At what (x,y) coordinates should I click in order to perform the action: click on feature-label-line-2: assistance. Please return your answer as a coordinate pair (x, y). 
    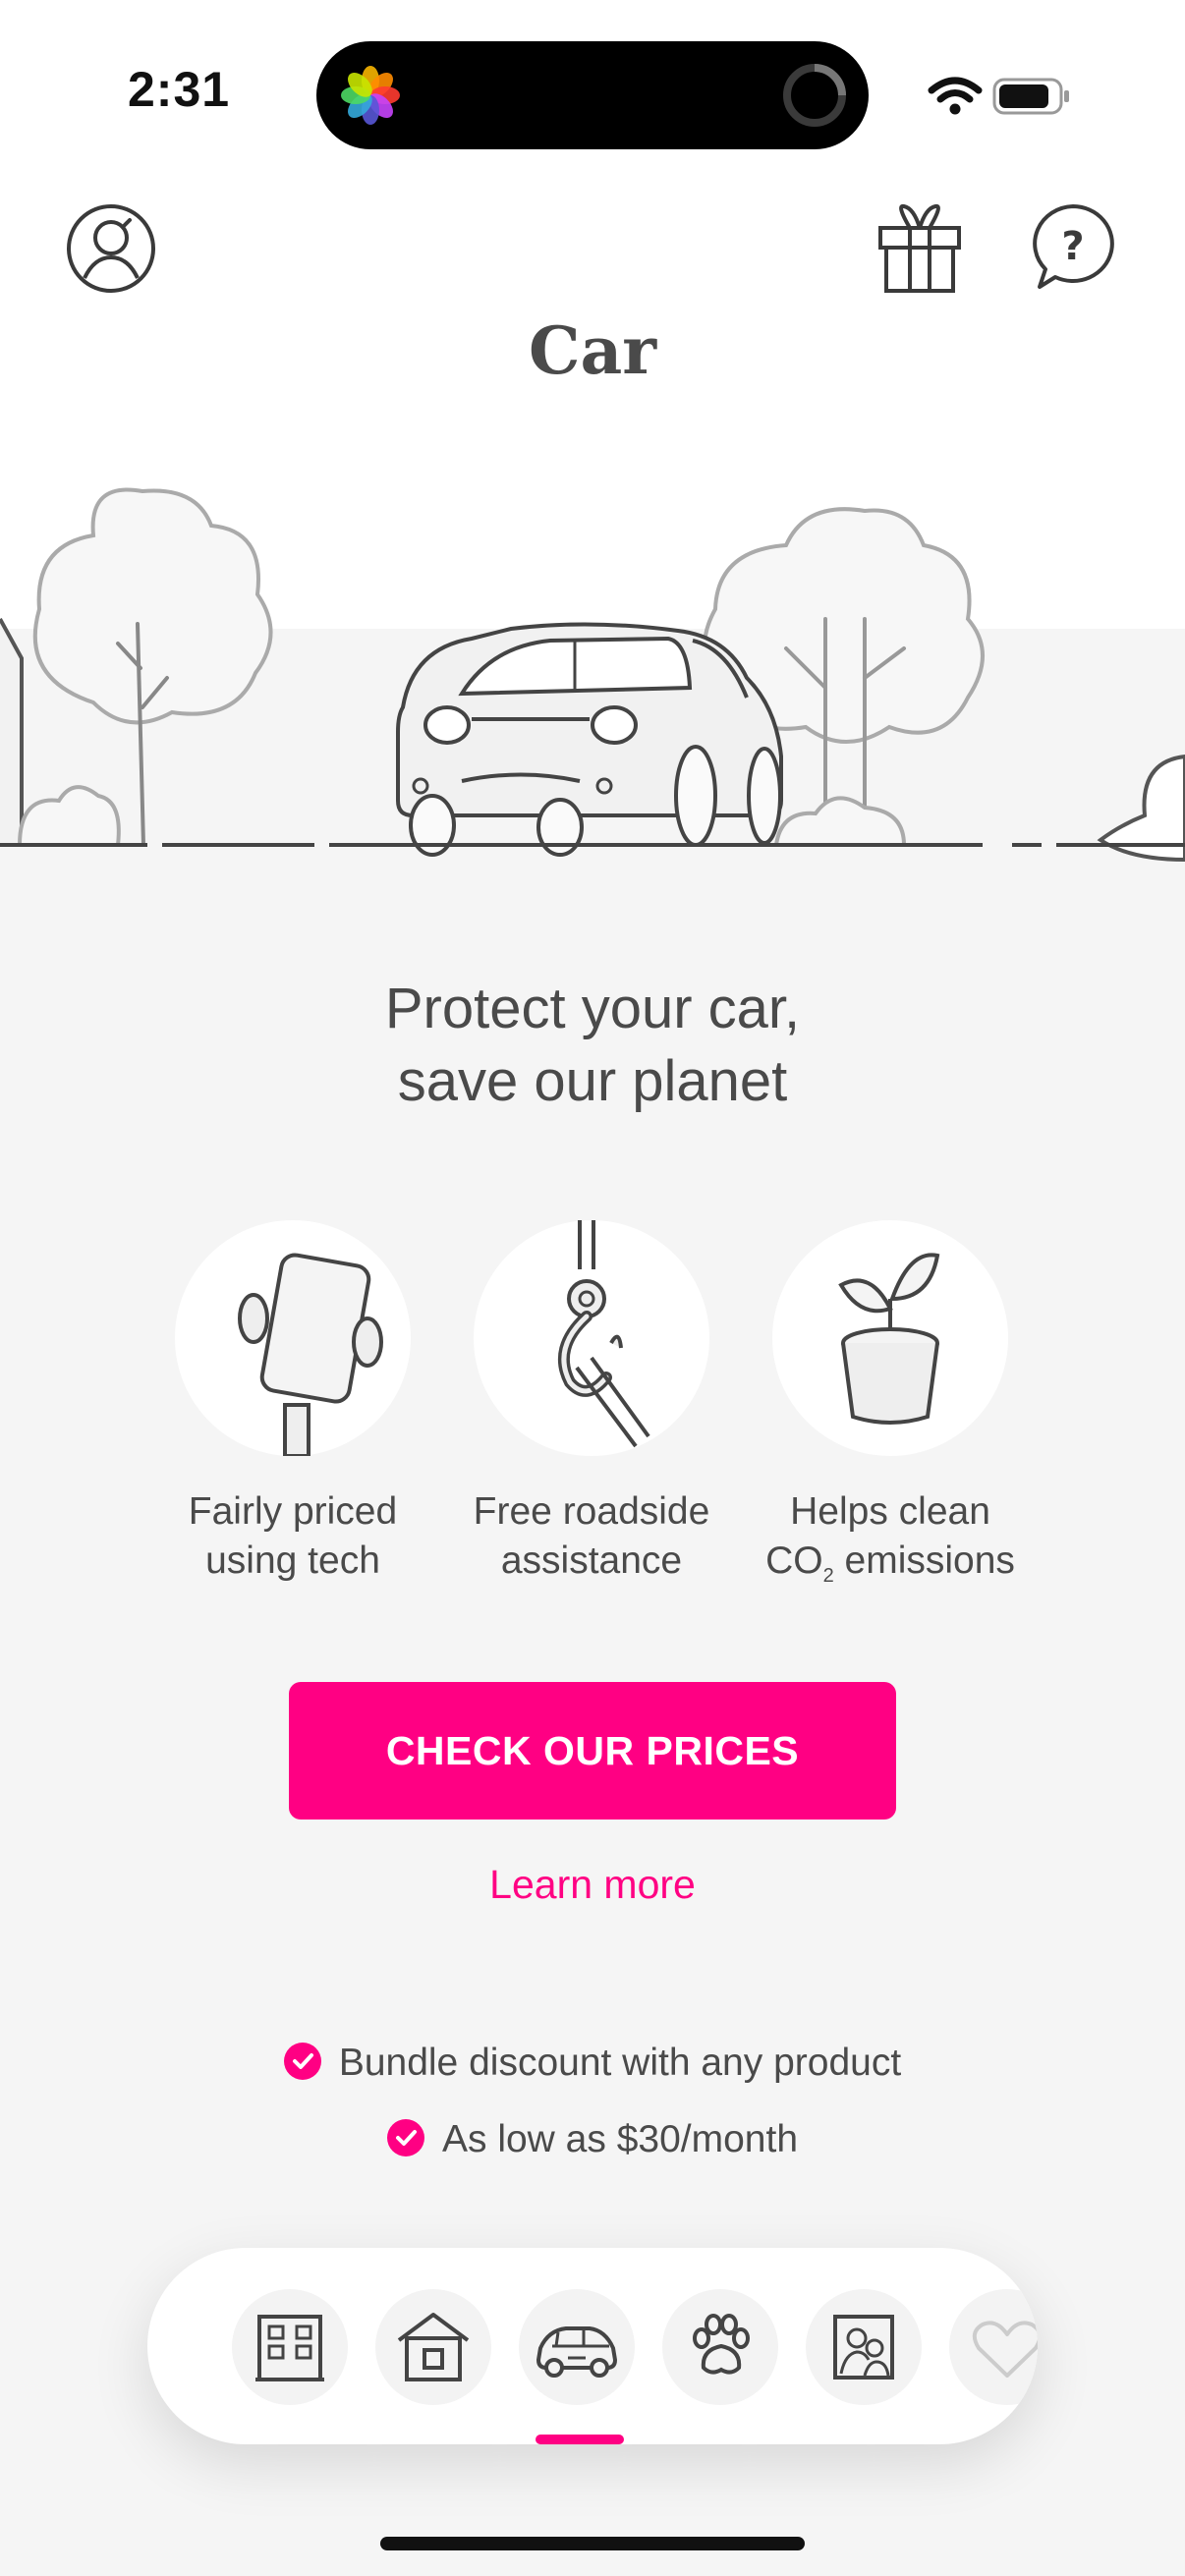
    Looking at the image, I should click on (592, 1561).